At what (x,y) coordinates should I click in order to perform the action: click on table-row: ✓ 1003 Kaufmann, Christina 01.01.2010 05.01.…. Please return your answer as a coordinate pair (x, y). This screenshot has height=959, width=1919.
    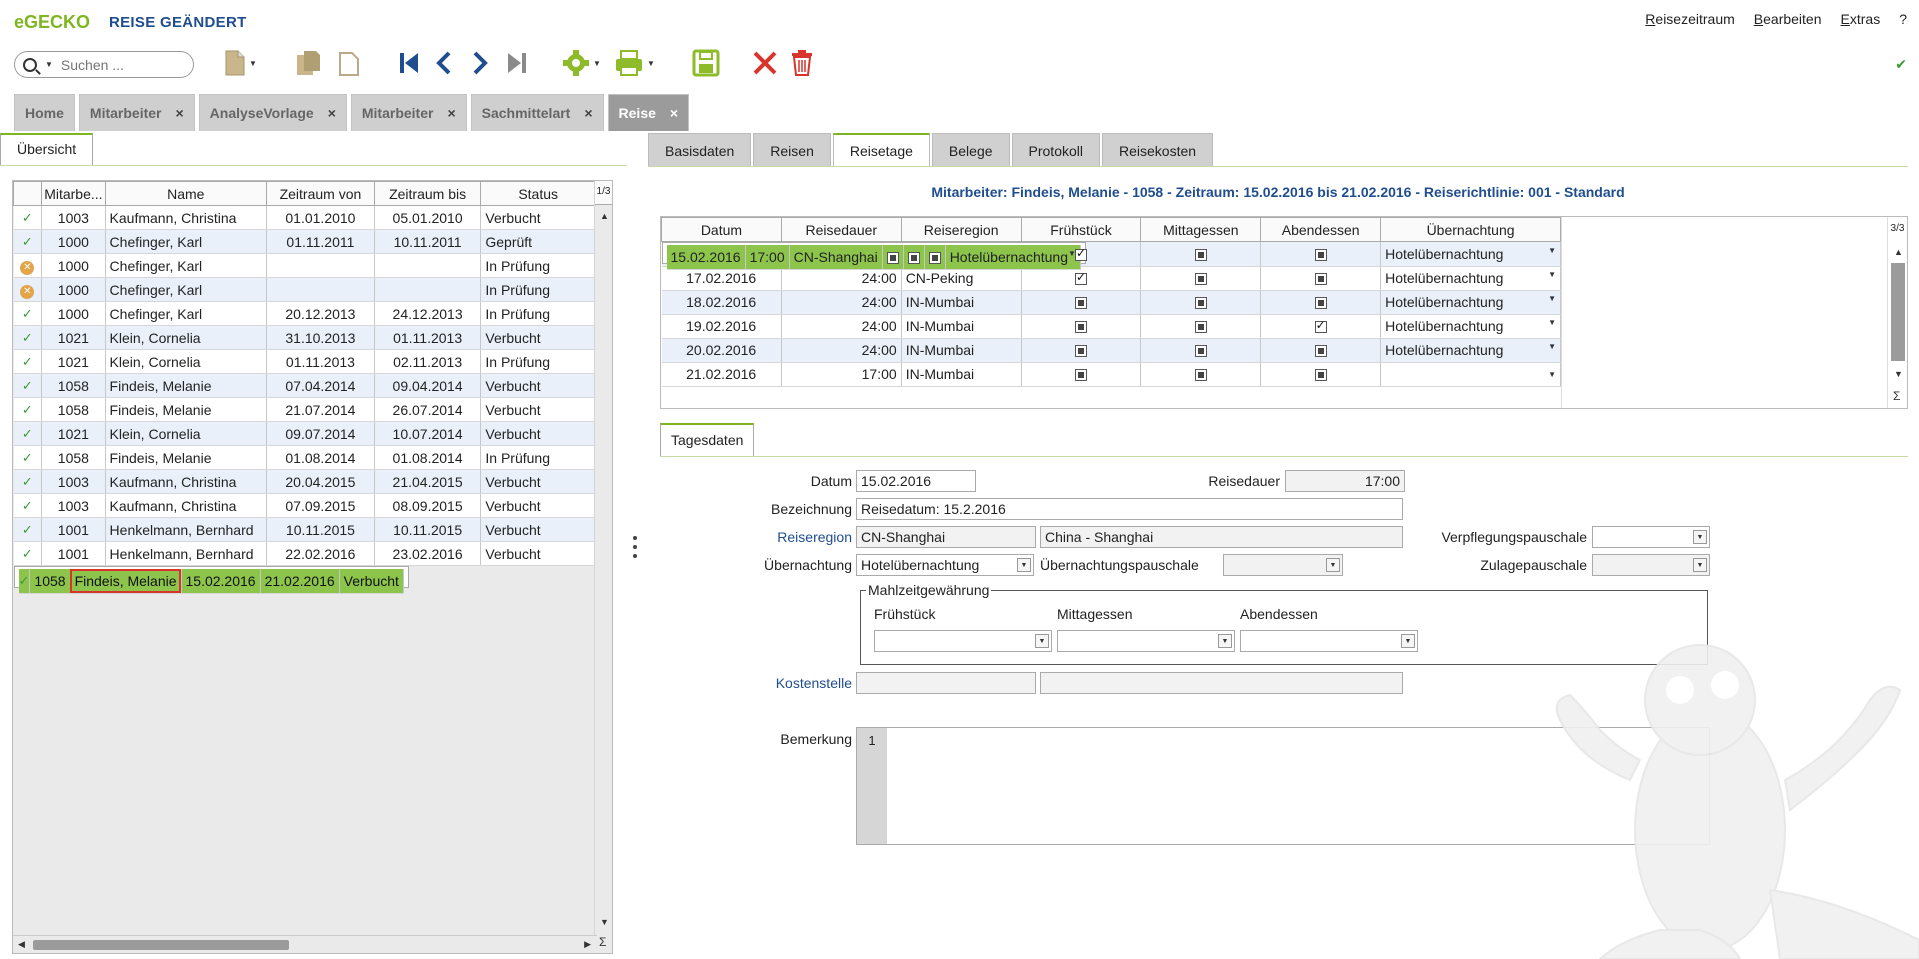
    Looking at the image, I should click on (304, 217).